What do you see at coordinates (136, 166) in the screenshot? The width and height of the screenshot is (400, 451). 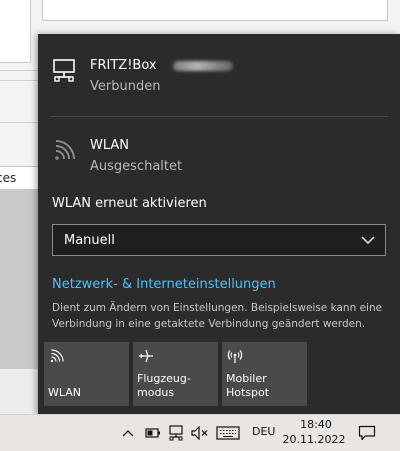 I see `connection-status: Ausgeschaltet` at bounding box center [136, 166].